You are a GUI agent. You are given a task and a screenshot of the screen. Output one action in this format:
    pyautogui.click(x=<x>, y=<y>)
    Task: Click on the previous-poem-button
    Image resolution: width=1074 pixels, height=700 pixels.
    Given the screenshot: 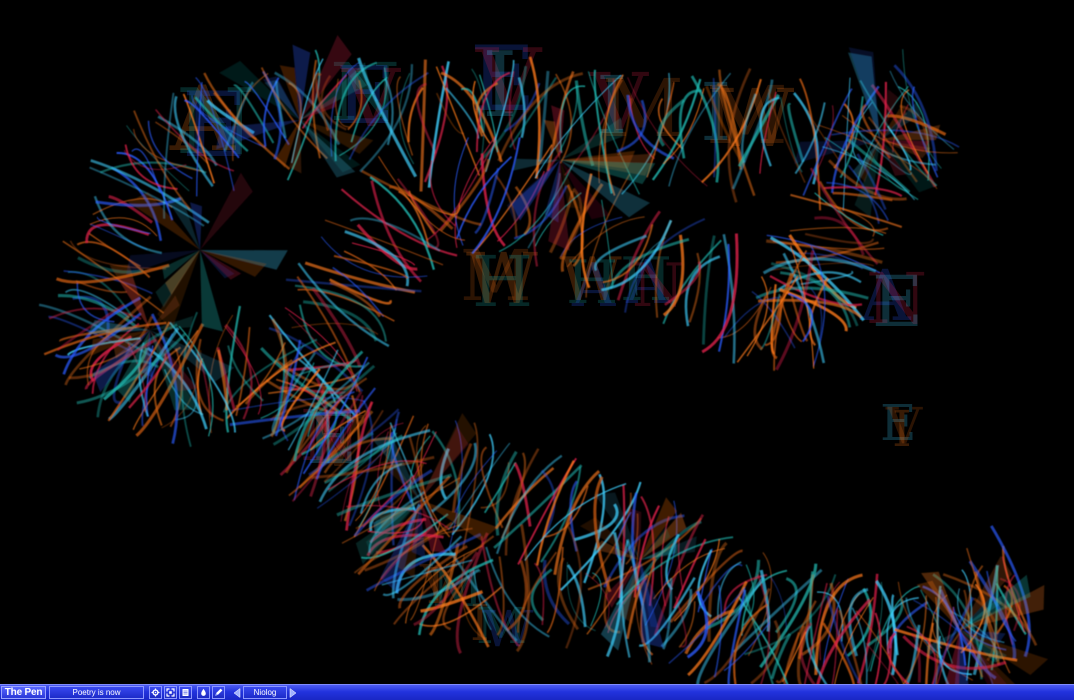 What is the action you would take?
    pyautogui.click(x=237, y=692)
    